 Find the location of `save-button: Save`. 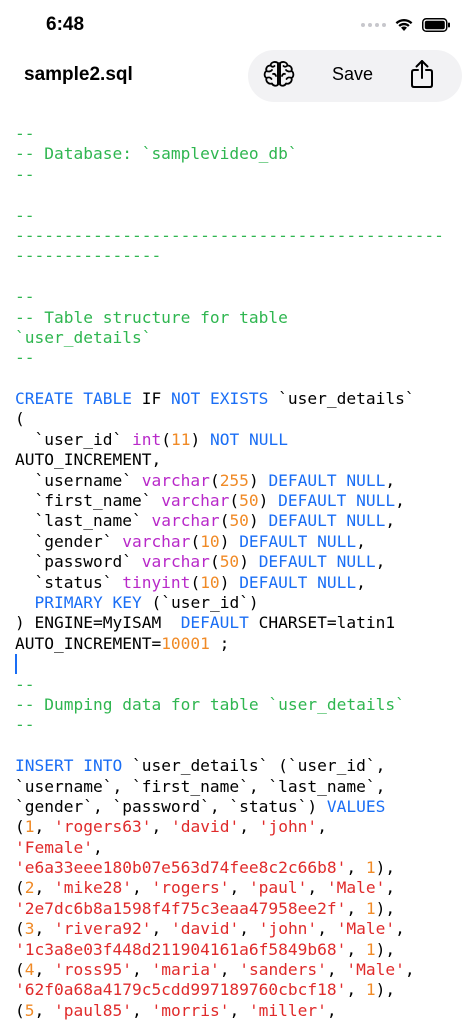

save-button: Save is located at coordinates (352, 74).